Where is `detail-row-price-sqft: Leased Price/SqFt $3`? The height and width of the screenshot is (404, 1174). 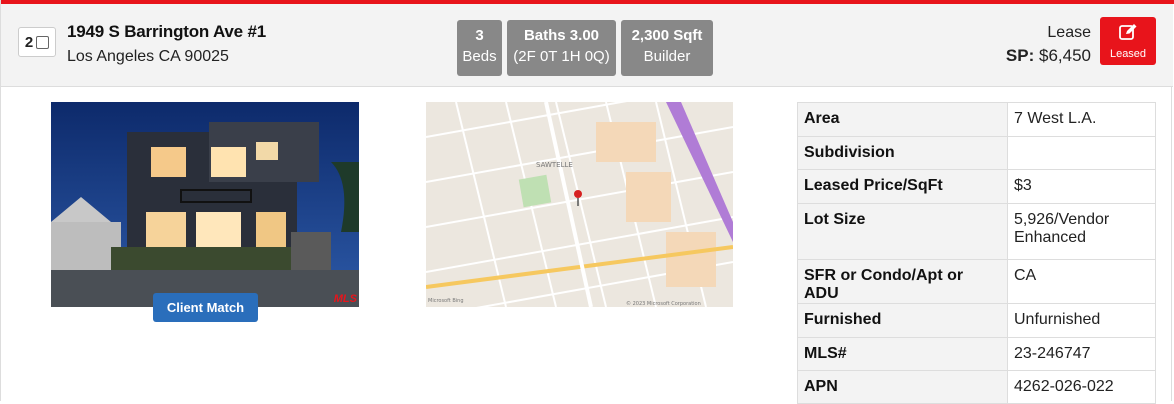 detail-row-price-sqft: Leased Price/SqFt $3 is located at coordinates (976, 186).